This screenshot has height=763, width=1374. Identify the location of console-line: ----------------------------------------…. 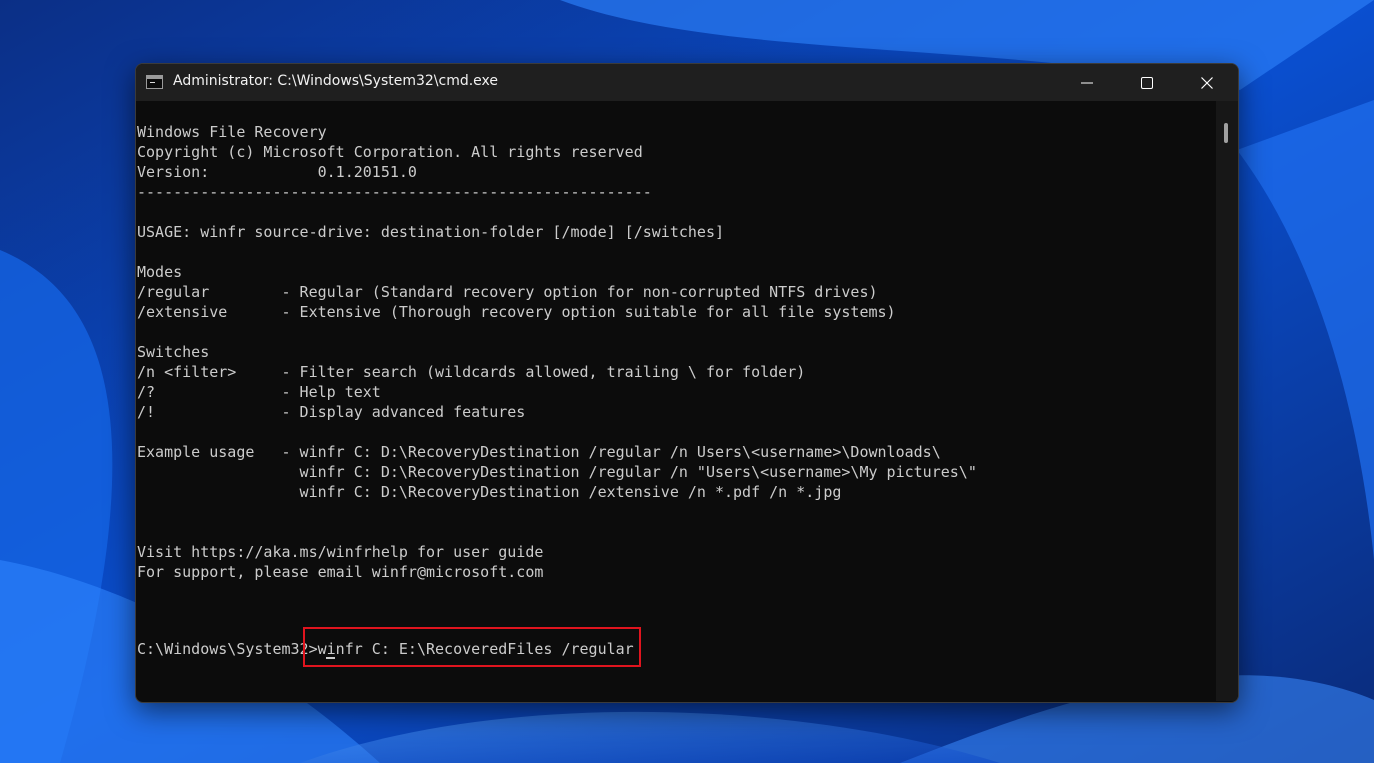
(394, 192).